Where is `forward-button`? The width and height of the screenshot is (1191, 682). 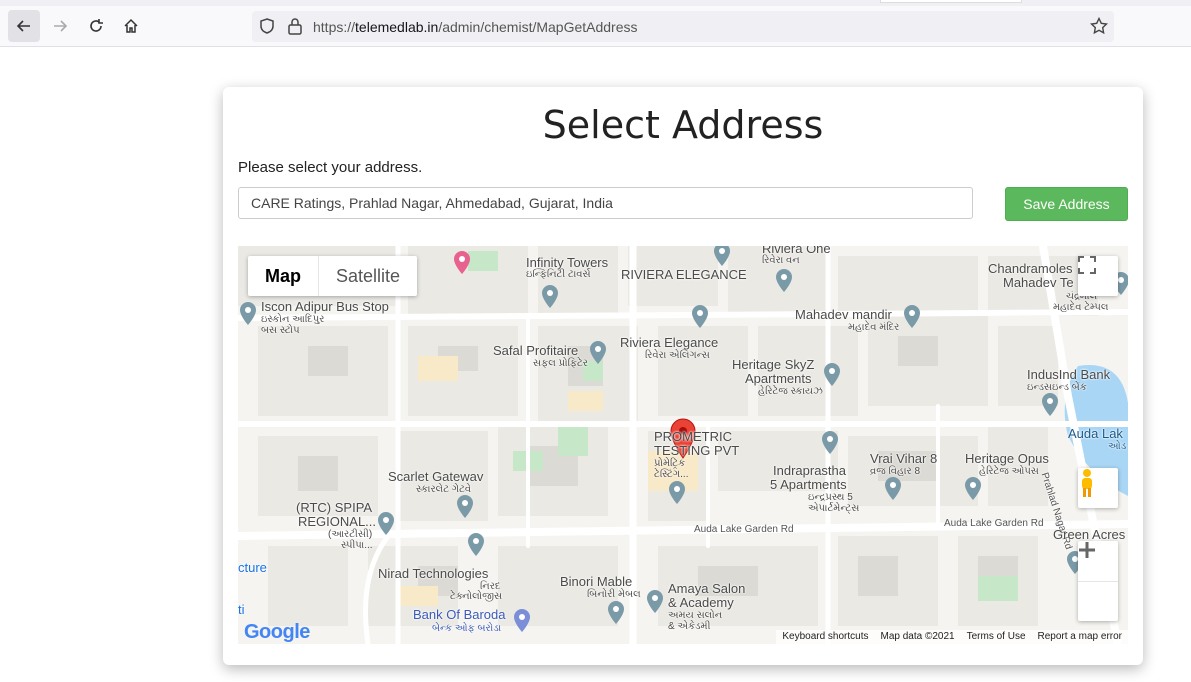 forward-button is located at coordinates (60, 26).